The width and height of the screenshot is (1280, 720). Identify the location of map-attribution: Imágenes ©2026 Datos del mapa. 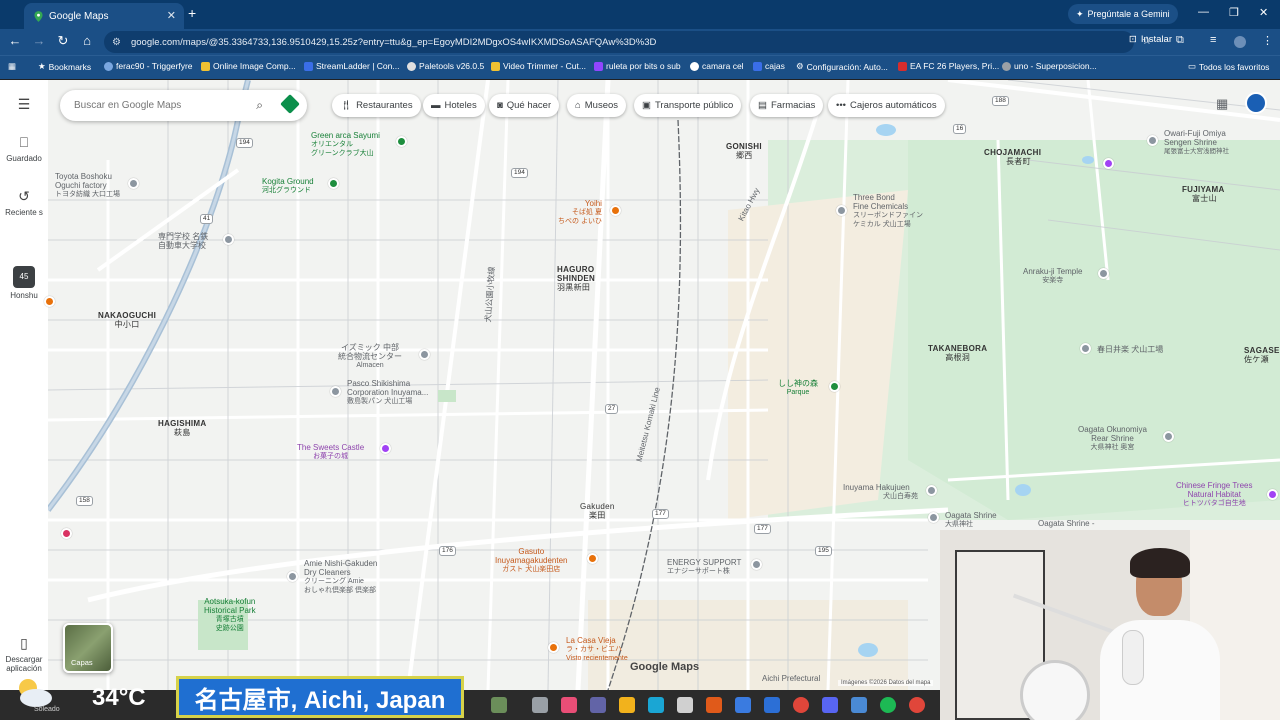
(886, 683).